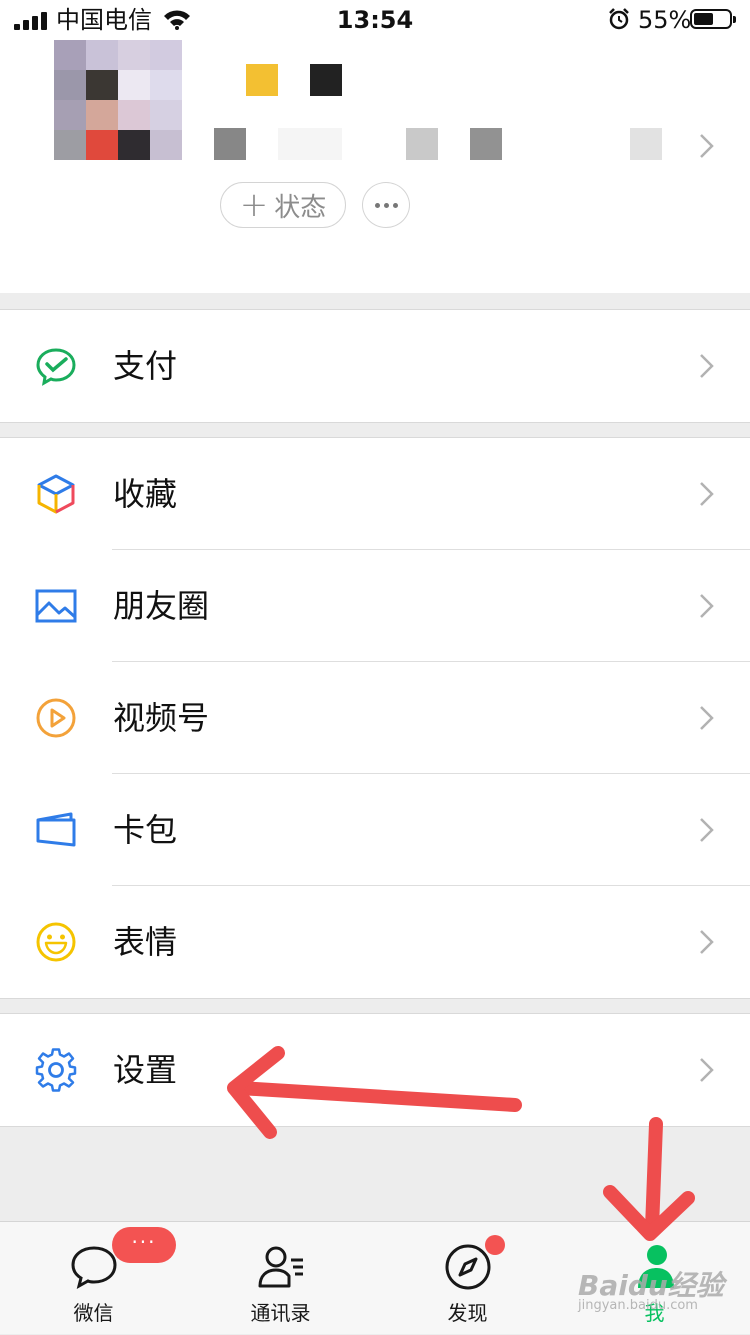  What do you see at coordinates (145, 830) in the screenshot?
I see `menu-item-cards-label: 卡包` at bounding box center [145, 830].